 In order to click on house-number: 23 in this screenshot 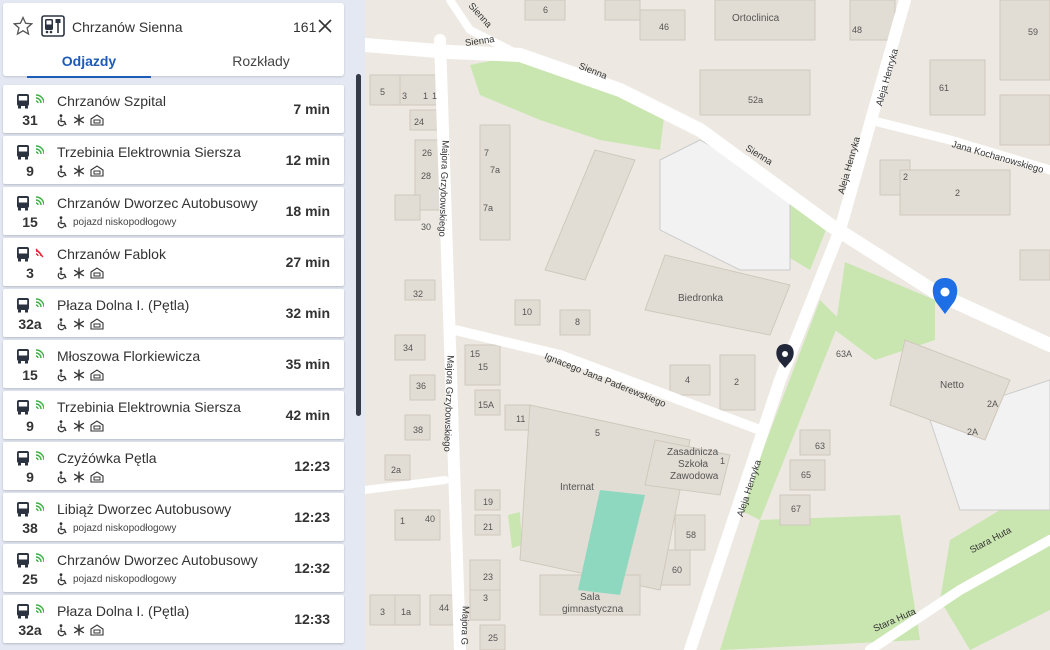, I will do `click(488, 577)`.